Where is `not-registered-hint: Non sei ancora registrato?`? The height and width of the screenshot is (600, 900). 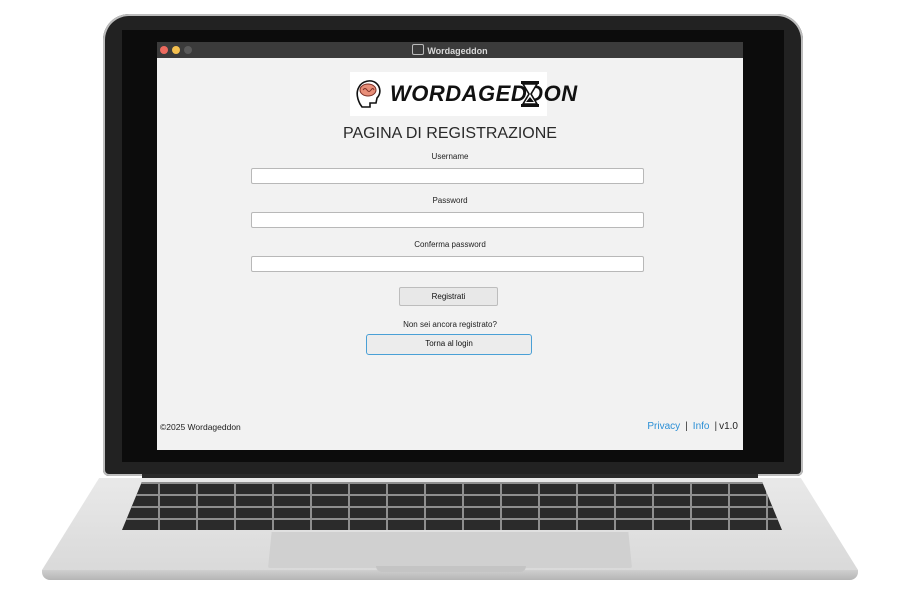
not-registered-hint: Non sei ancora registrato? is located at coordinates (450, 324).